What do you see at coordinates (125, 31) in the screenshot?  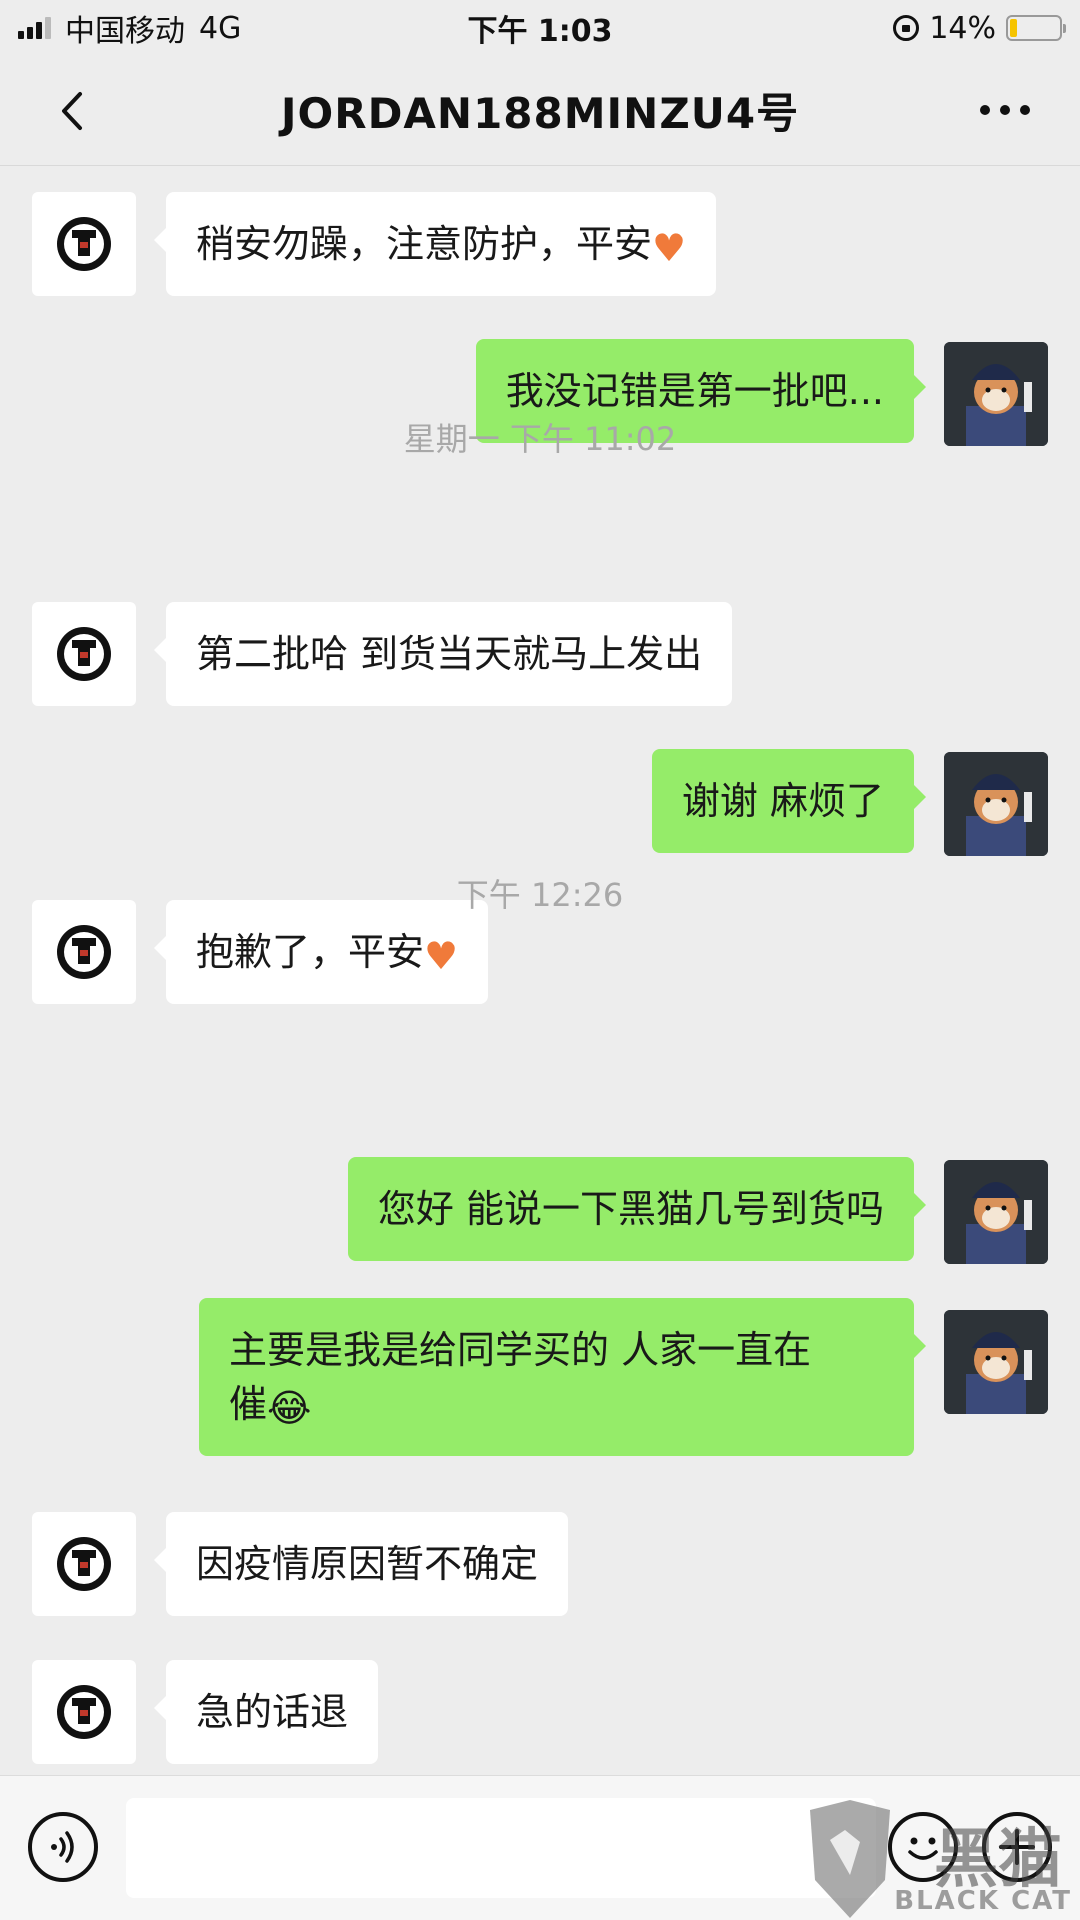 I see `carrier-name: 中国移动` at bounding box center [125, 31].